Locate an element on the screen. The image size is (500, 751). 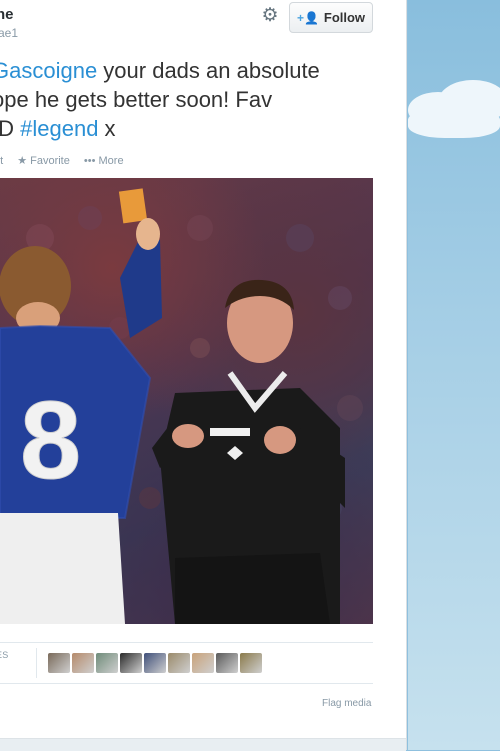
favoriters-avatars is located at coordinates (155, 663).